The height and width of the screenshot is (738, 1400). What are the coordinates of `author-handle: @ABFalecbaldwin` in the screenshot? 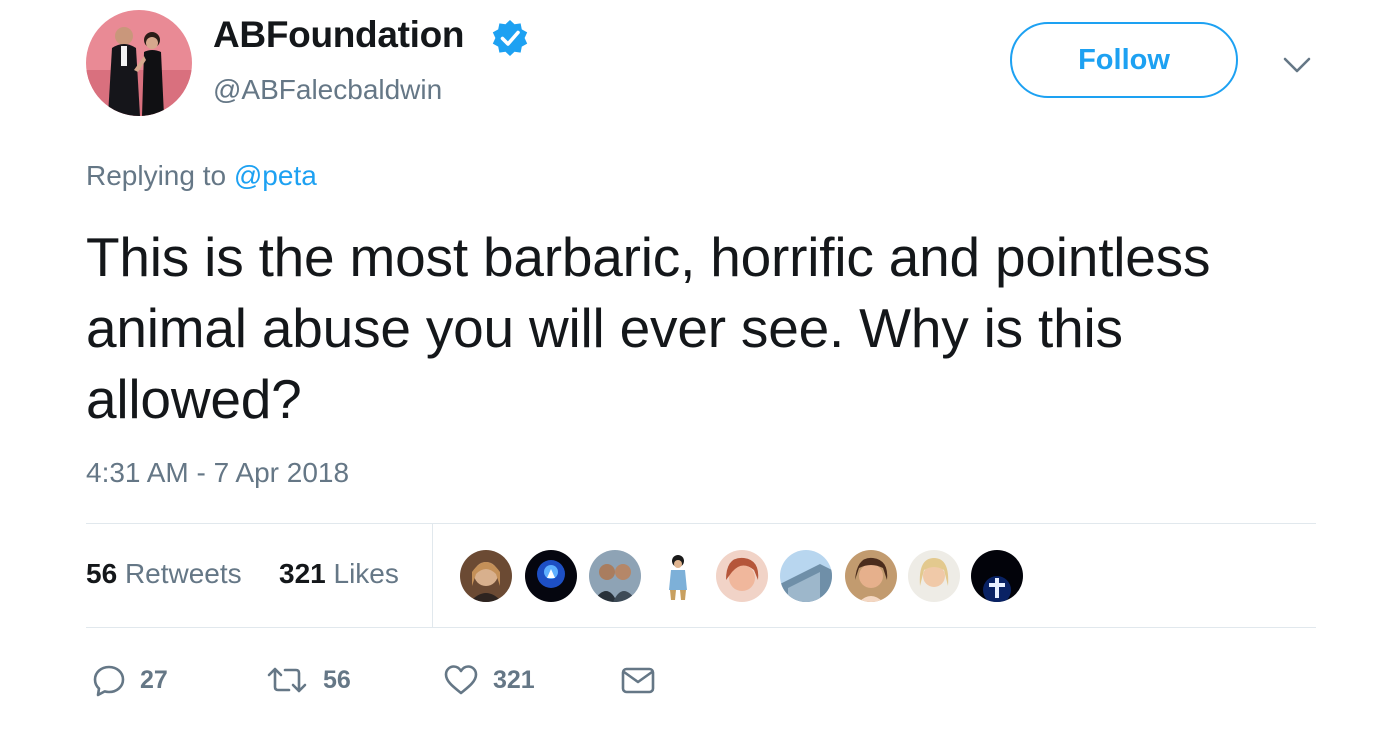 It's located at (327, 90).